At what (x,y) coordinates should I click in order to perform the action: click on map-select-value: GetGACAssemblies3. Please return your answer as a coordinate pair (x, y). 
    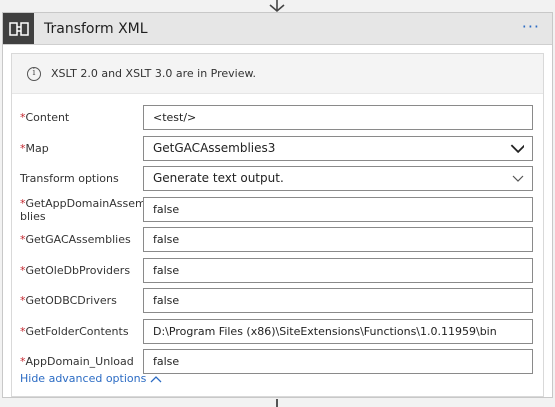
    Looking at the image, I should click on (214, 148).